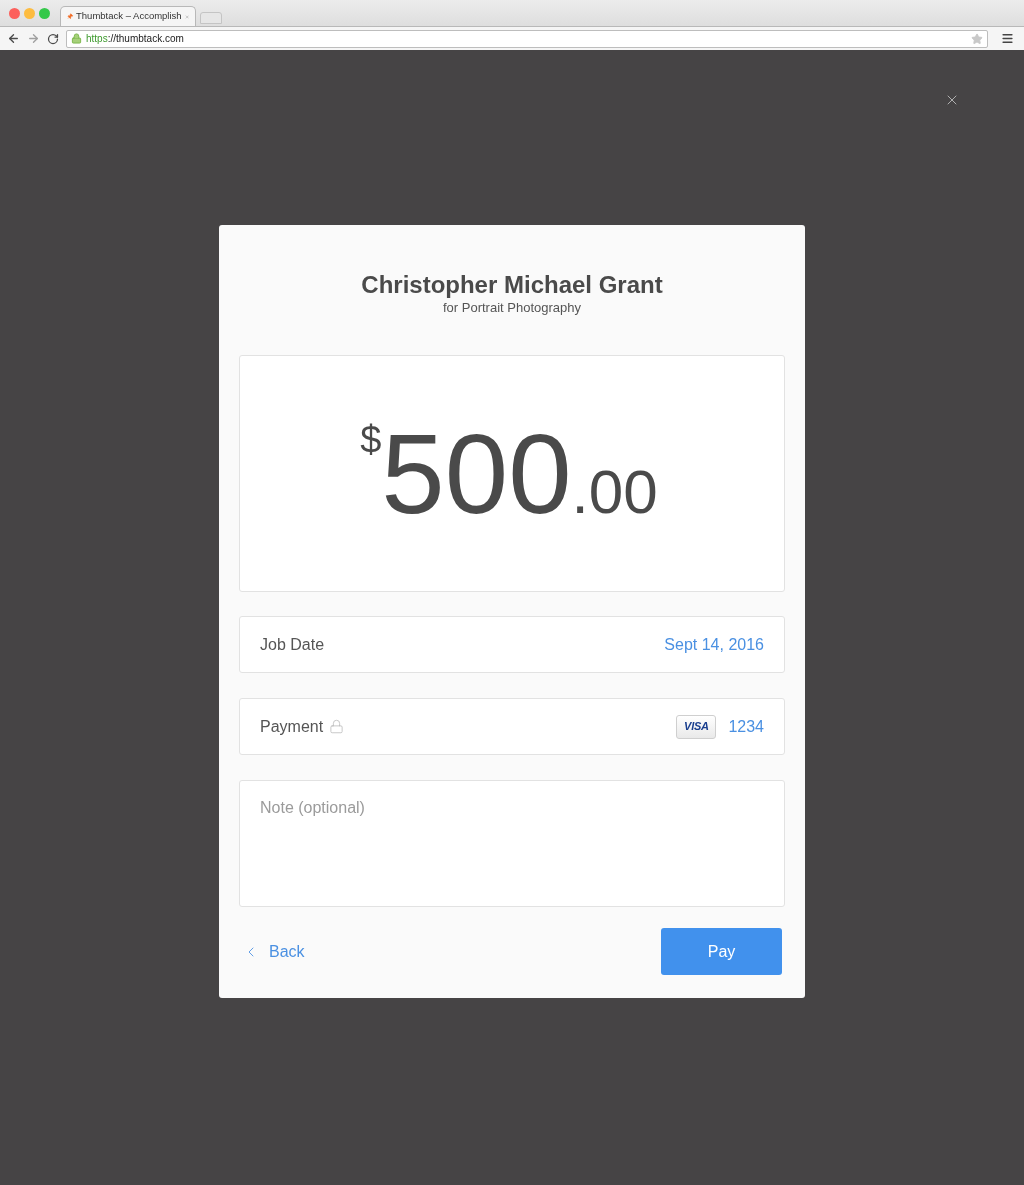 The width and height of the screenshot is (1024, 1185). Describe the element at coordinates (13, 38) in the screenshot. I see `back-button` at that location.